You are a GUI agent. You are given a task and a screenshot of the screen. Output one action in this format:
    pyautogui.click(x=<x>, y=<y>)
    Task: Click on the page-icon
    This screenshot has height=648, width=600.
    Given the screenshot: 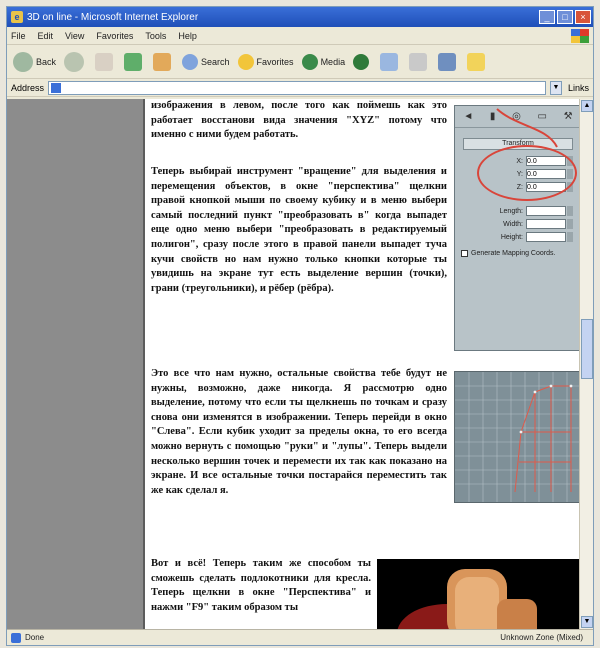 What is the action you would take?
    pyautogui.click(x=56, y=87)
    